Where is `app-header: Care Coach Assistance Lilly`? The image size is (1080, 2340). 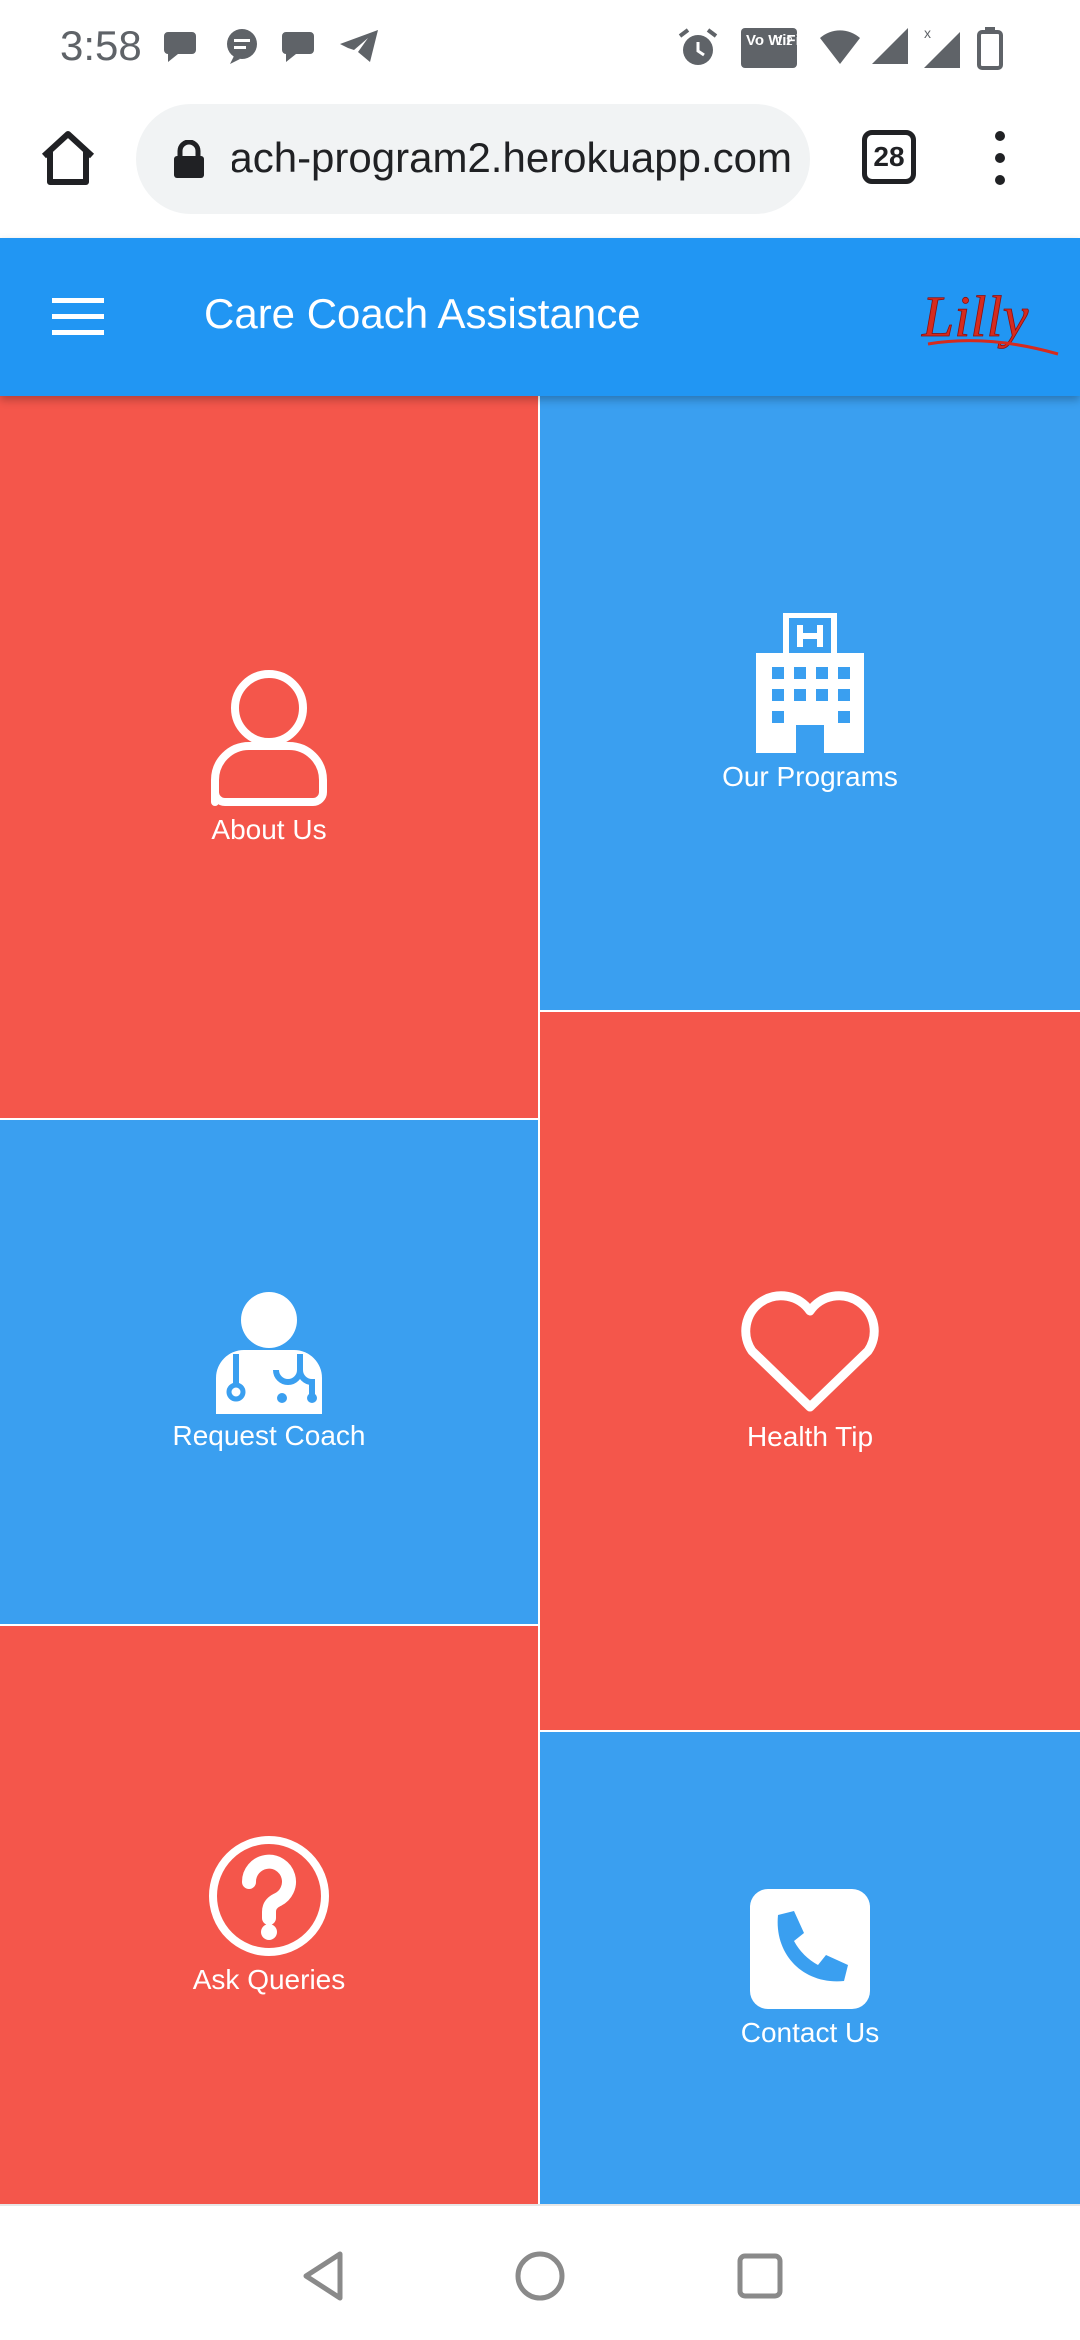 app-header: Care Coach Assistance Lilly is located at coordinates (540, 317).